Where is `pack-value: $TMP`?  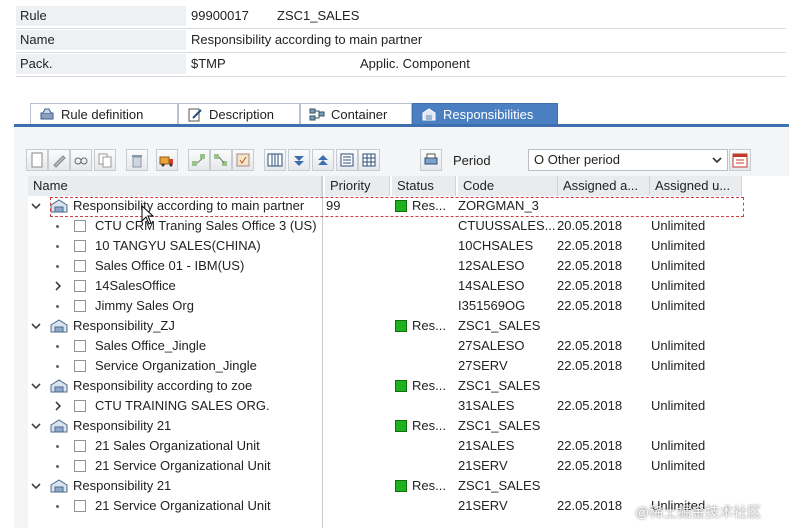
pack-value: $TMP is located at coordinates (208, 63).